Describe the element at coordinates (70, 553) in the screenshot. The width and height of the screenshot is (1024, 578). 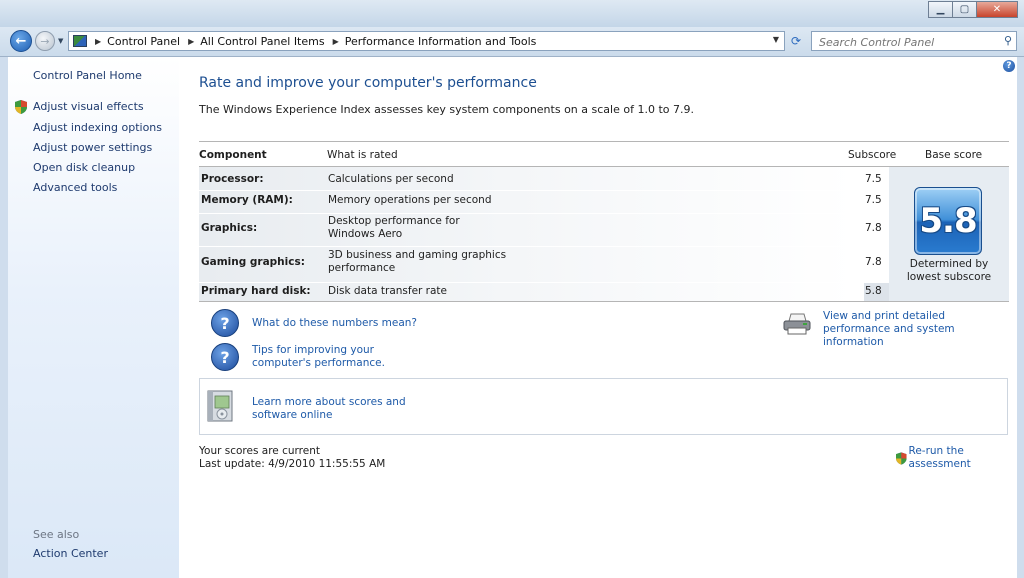
I see `sidebar-action-center: Action Center` at that location.